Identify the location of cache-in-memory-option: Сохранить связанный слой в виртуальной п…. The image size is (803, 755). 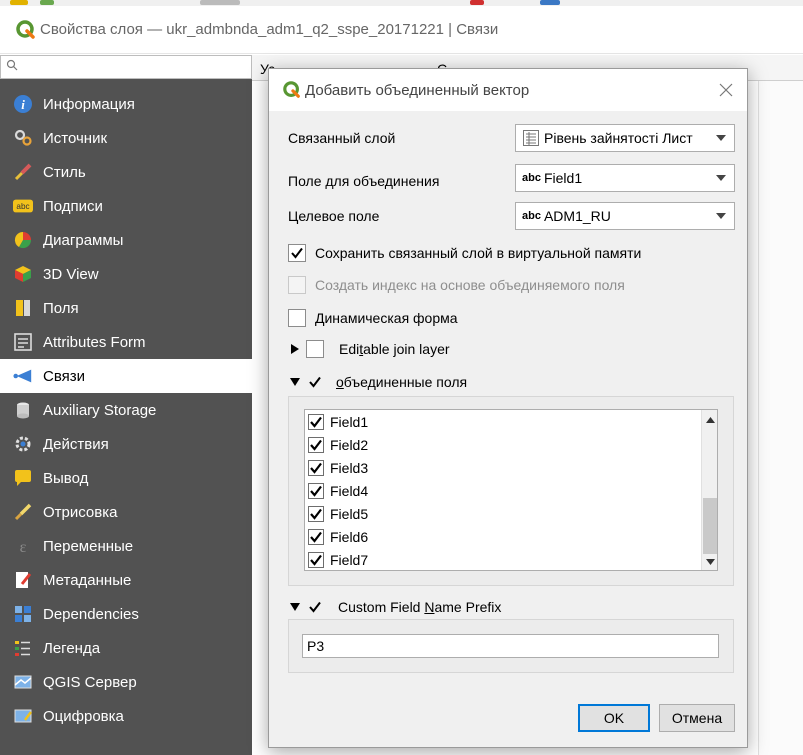
(464, 253).